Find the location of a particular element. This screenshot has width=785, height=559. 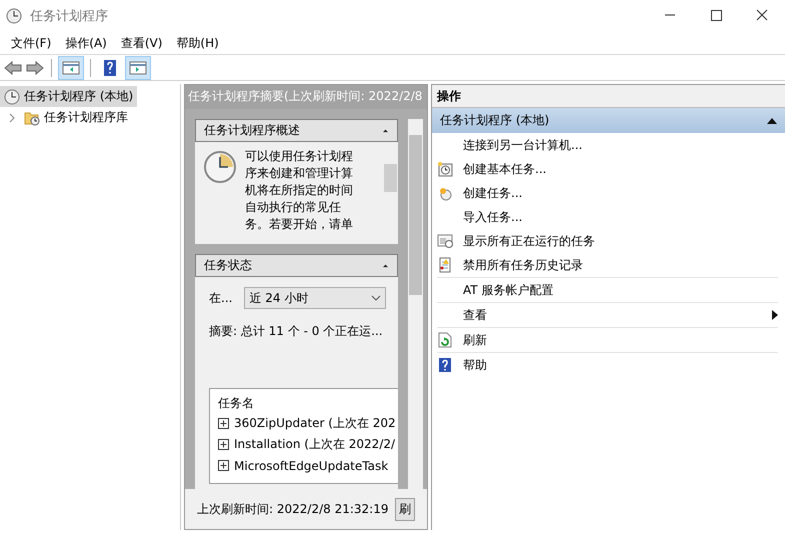

action-item: 刷新 is located at coordinates (607, 339).